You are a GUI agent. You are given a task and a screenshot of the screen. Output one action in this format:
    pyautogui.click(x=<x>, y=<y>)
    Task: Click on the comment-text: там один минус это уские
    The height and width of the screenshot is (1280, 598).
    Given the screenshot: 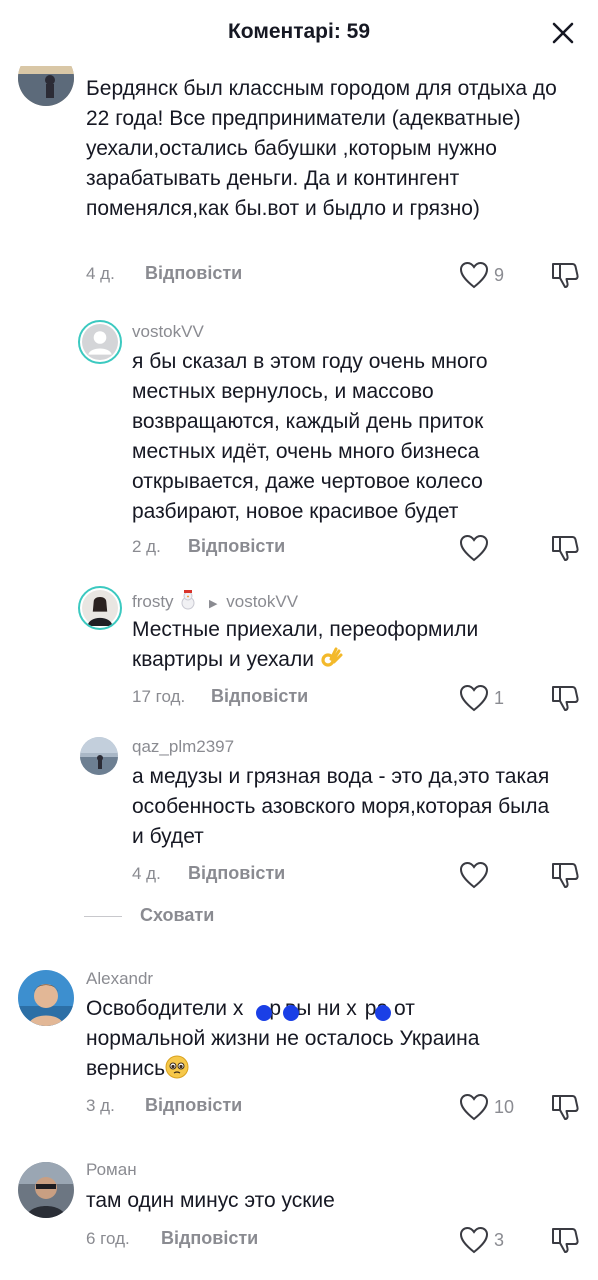 What is the action you would take?
    pyautogui.click(x=210, y=1200)
    